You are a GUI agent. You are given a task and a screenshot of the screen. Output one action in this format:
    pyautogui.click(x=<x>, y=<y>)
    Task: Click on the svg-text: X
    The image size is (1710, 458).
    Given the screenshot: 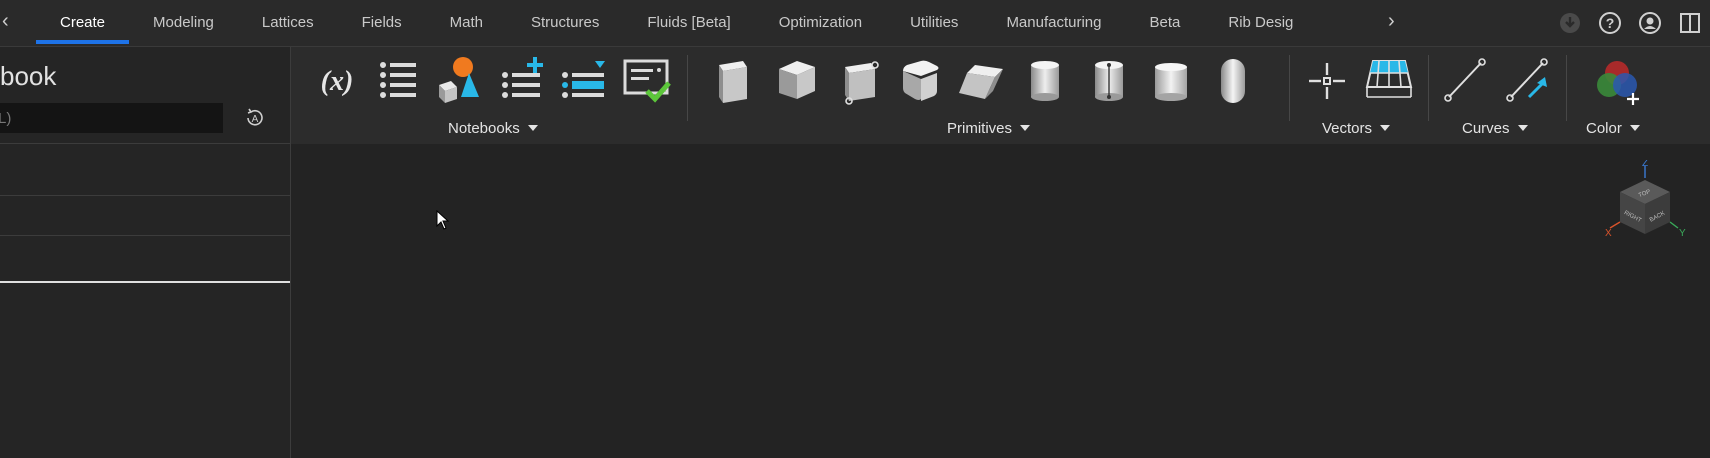 What is the action you would take?
    pyautogui.click(x=1608, y=233)
    